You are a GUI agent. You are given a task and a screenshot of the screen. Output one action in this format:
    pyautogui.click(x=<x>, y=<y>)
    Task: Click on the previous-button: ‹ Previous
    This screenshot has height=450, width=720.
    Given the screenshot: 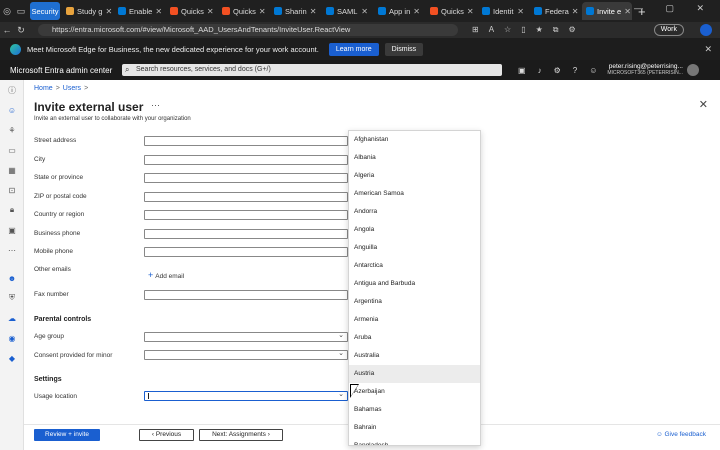 What is the action you would take?
    pyautogui.click(x=166, y=435)
    